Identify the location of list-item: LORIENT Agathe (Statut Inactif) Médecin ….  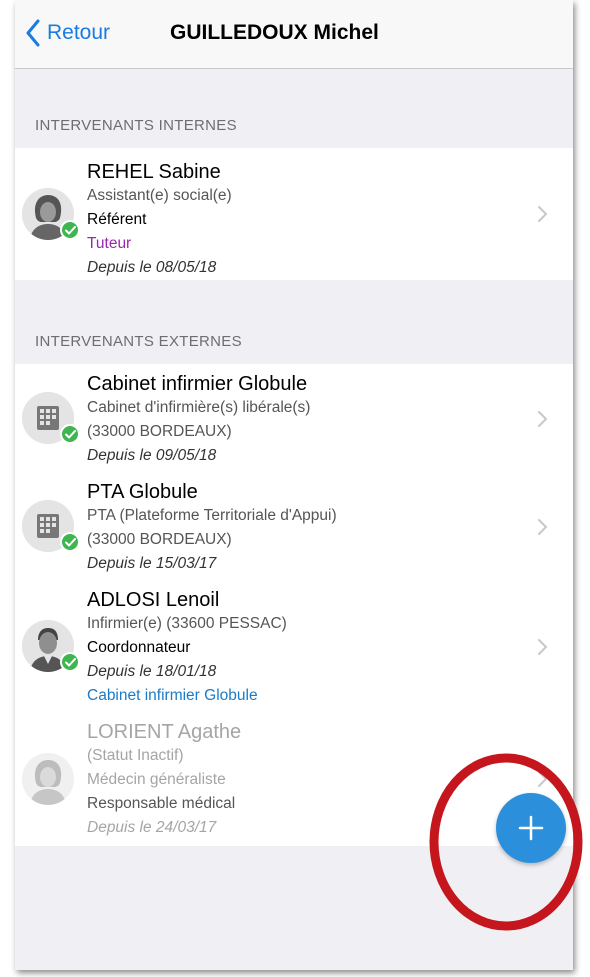
(294, 779).